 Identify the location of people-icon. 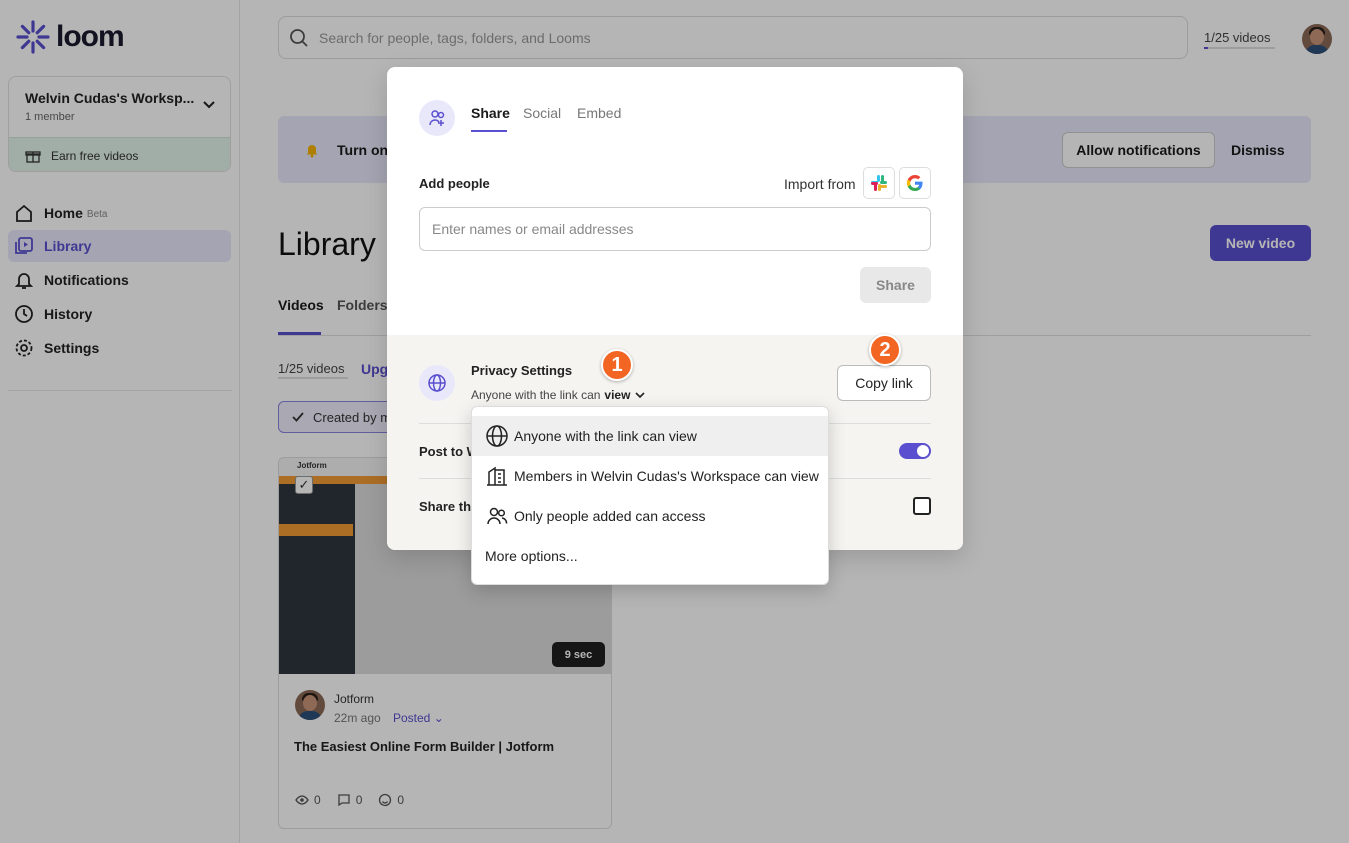
(497, 516).